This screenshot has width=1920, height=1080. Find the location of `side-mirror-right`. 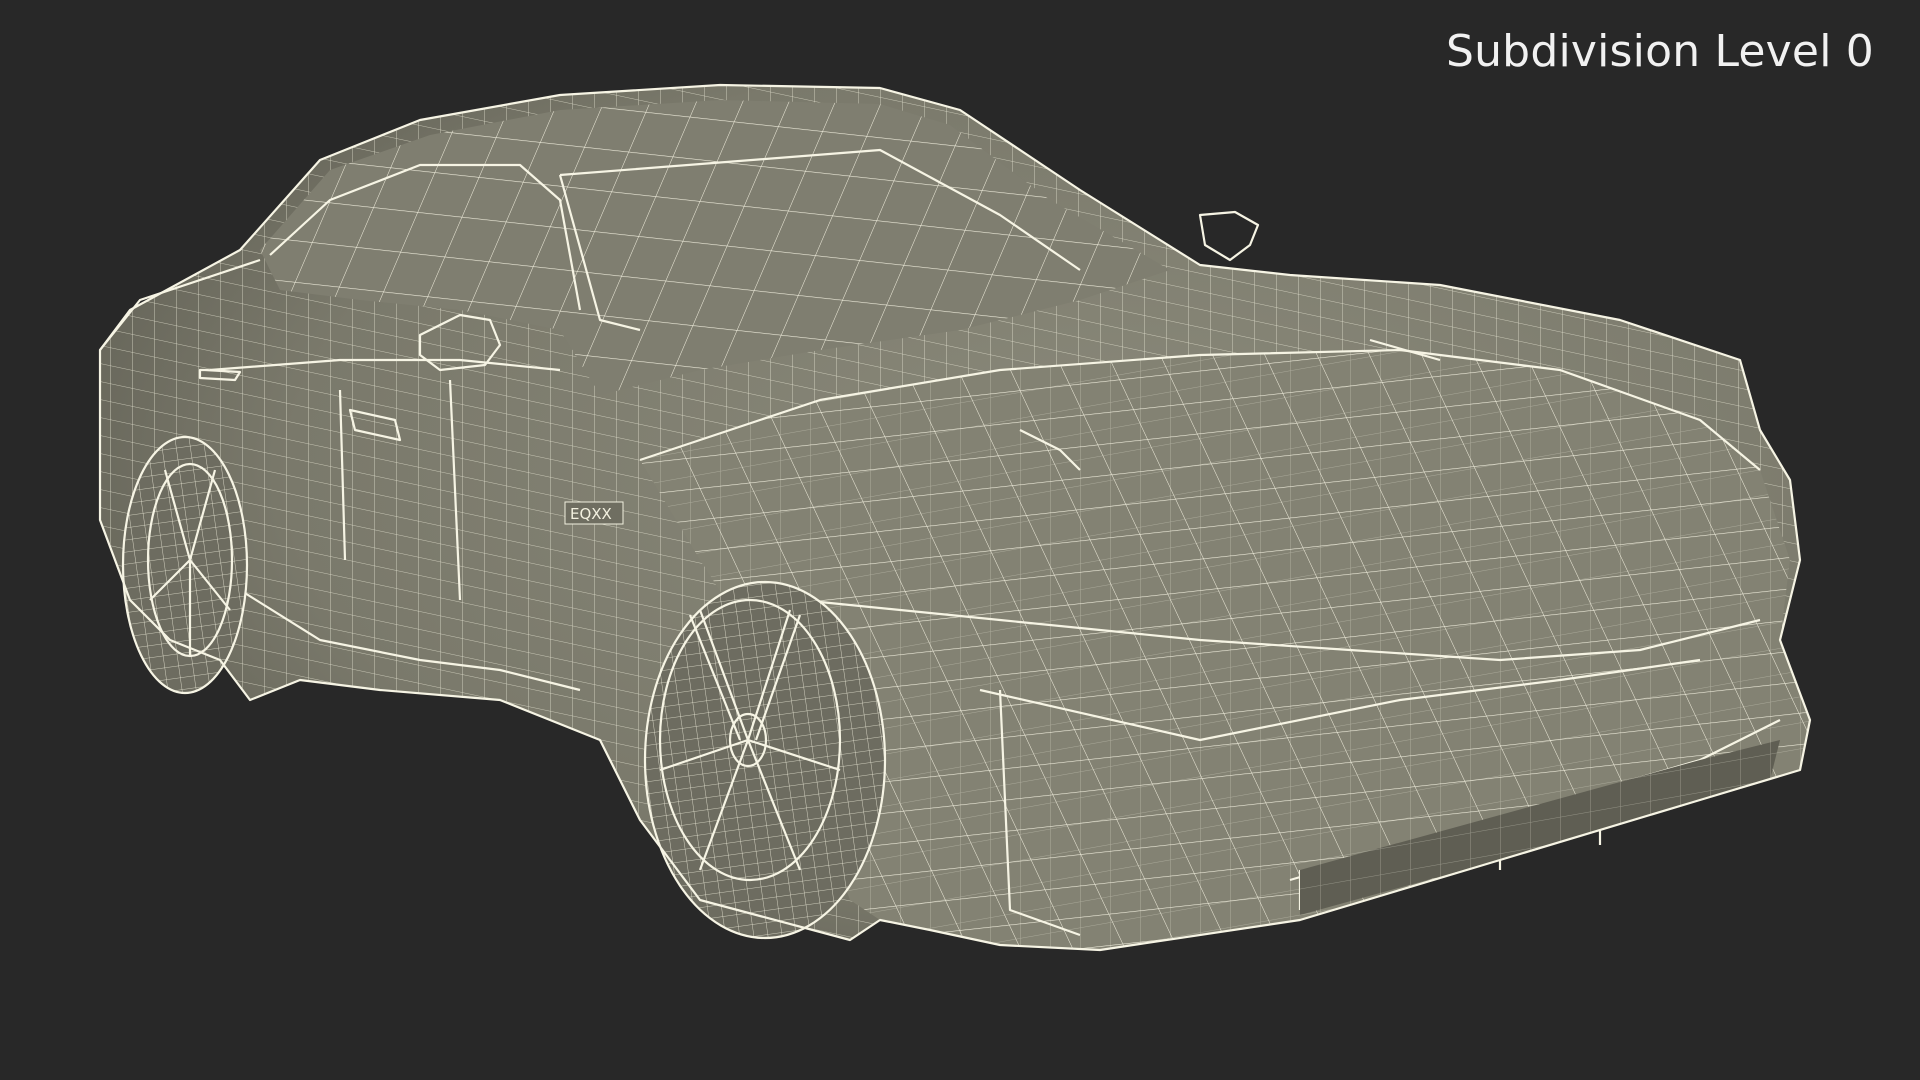

side-mirror-right is located at coordinates (1229, 236).